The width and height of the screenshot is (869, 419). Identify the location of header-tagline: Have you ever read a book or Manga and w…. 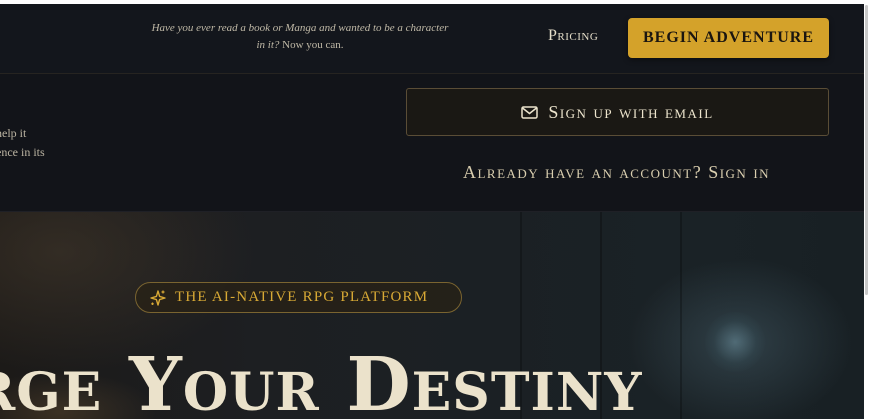
(300, 37).